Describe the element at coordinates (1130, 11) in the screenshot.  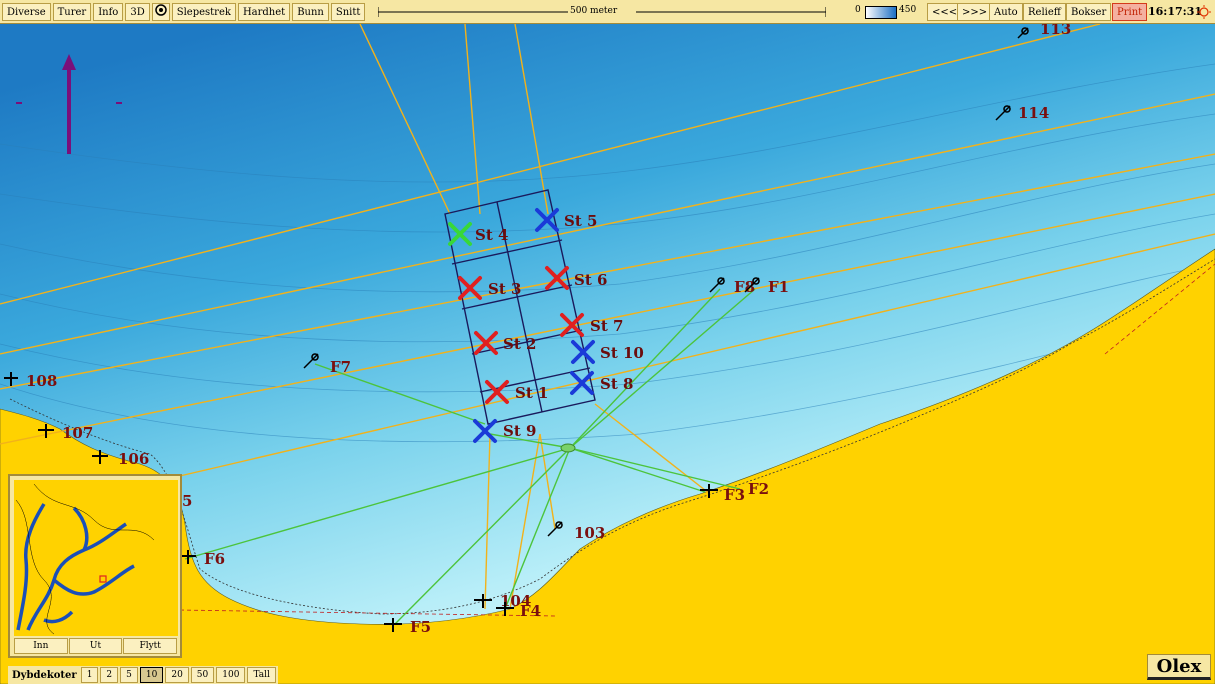
I see `print-button: Print` at that location.